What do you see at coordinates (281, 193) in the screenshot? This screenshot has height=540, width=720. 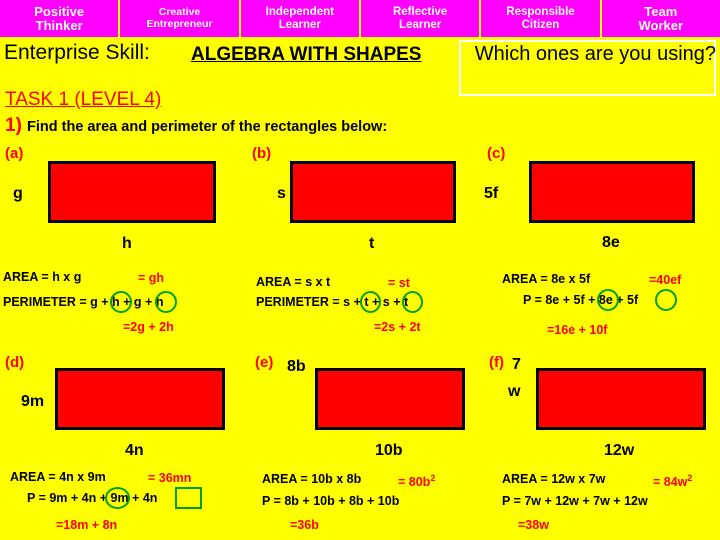 I see `part-b-left-side-label: s` at bounding box center [281, 193].